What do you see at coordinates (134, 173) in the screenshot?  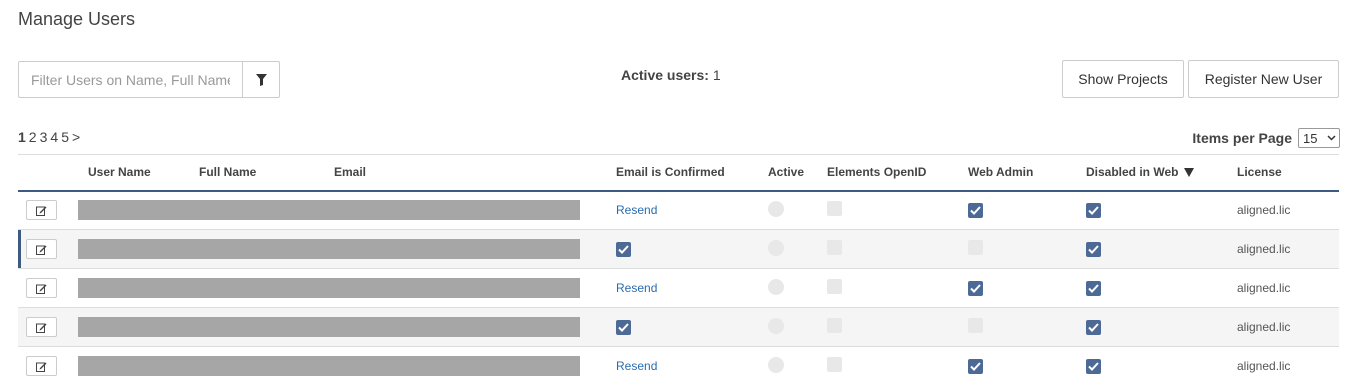 I see `col-username: User Name` at bounding box center [134, 173].